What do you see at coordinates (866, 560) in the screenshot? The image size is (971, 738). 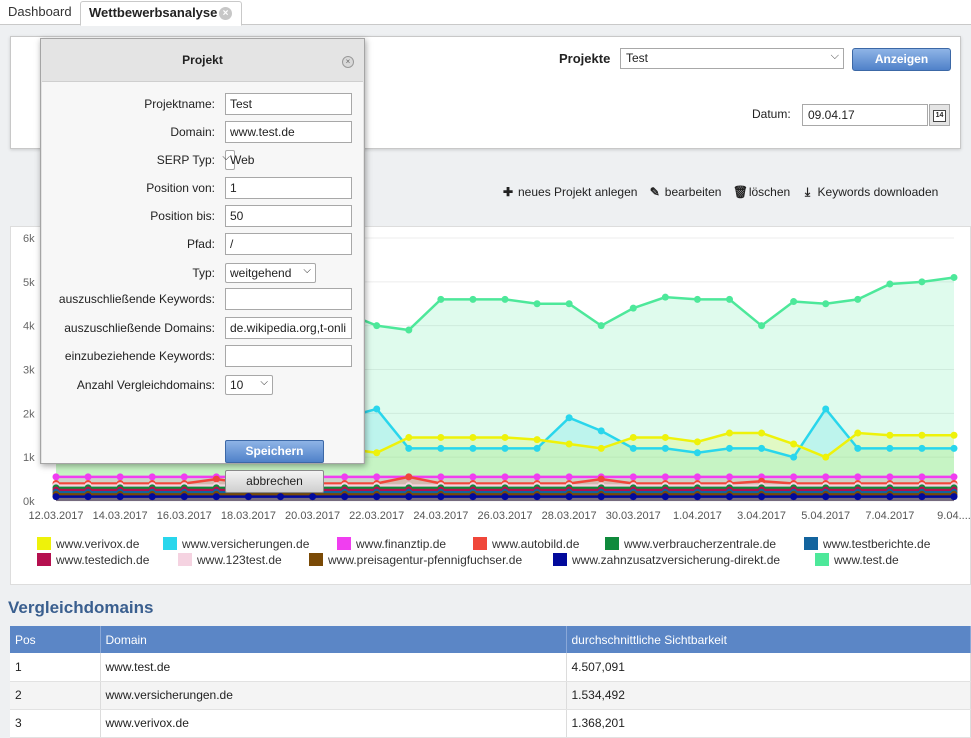 I see `legend-label: www.test.de` at bounding box center [866, 560].